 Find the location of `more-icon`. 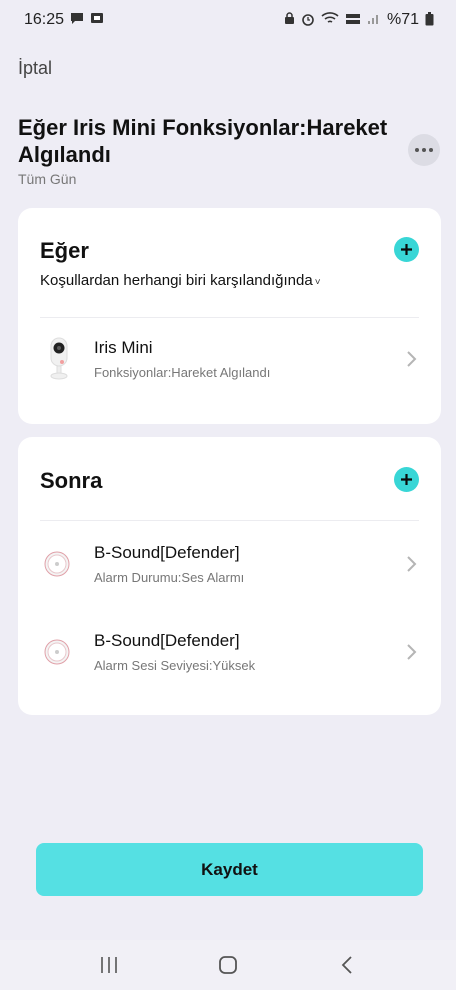

more-icon is located at coordinates (424, 150).